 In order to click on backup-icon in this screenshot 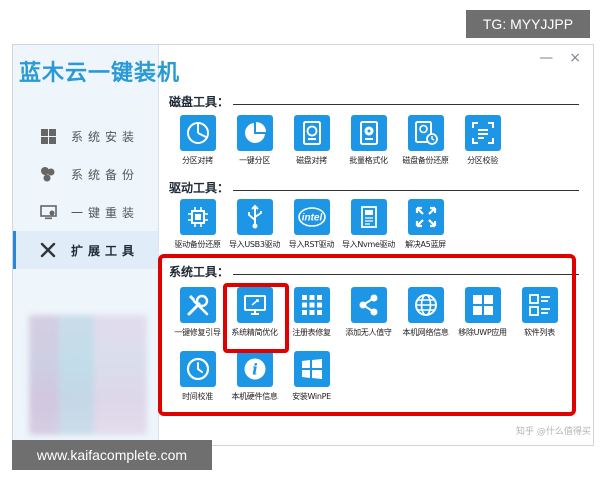, I will do `click(48, 174)`.